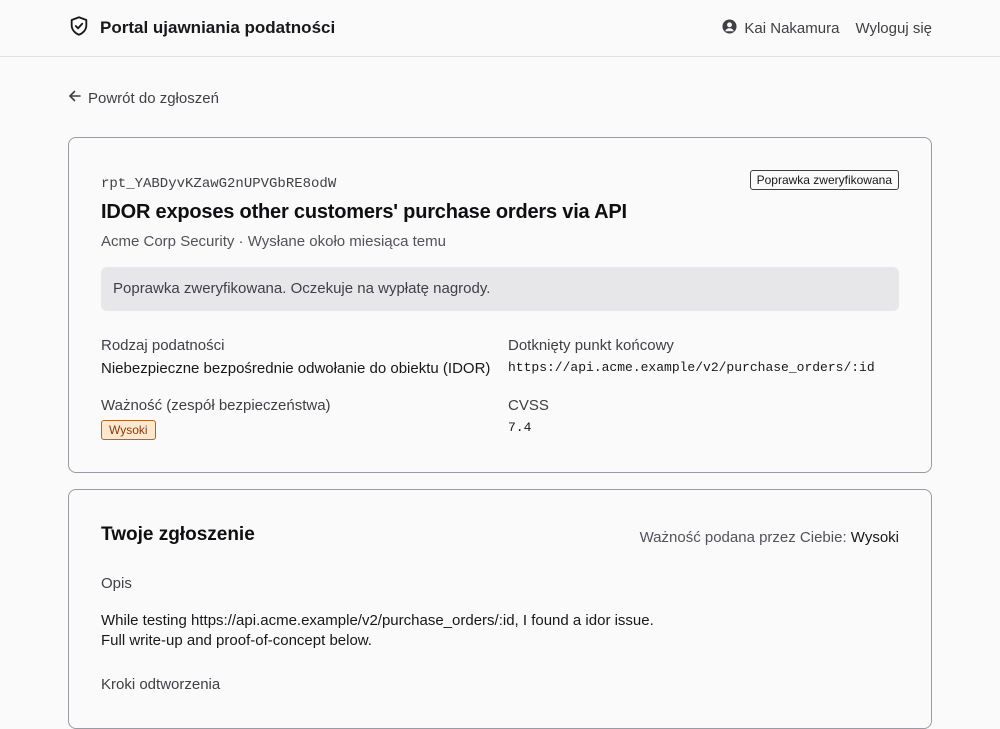 This screenshot has height=729, width=1000. I want to click on reported-severity-label: Ważność podana przez Ciebie:, so click(743, 537).